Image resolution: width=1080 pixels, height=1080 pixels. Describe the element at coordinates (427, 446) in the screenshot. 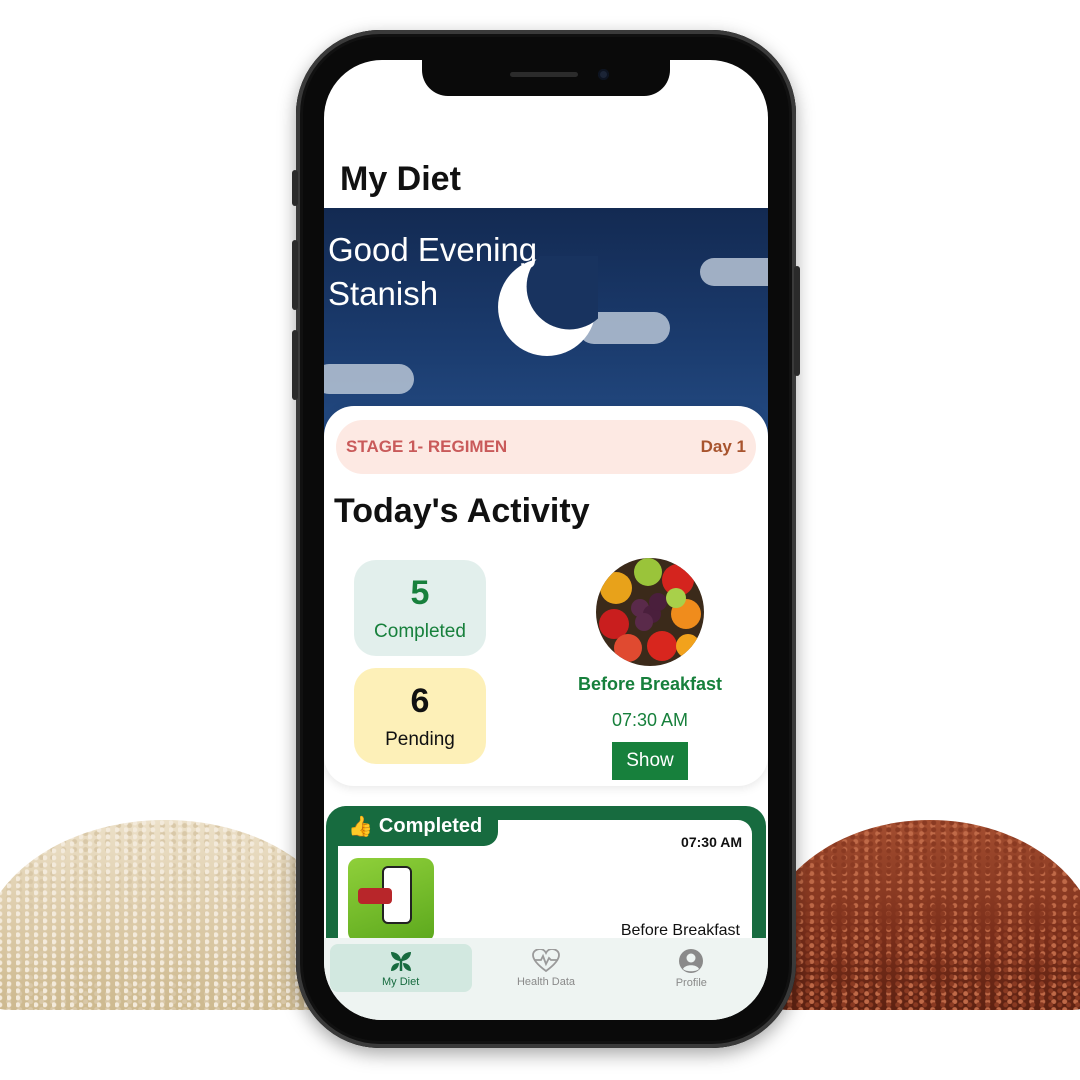

I see `stage-label: STAGE 1- REGIMEN` at that location.